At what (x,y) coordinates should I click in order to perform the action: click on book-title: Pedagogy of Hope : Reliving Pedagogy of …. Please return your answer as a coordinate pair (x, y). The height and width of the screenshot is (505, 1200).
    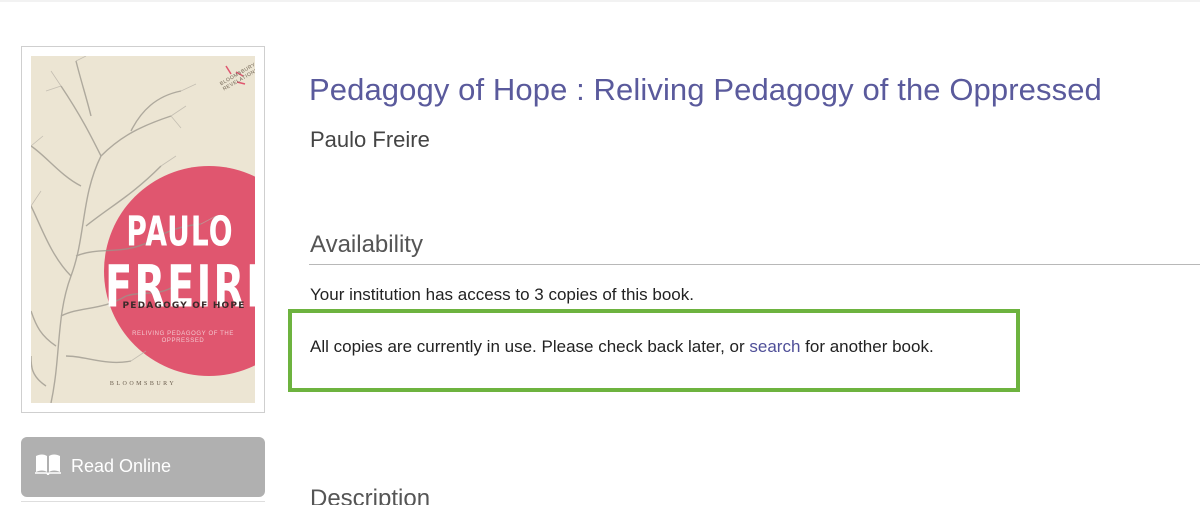
    Looking at the image, I should click on (705, 89).